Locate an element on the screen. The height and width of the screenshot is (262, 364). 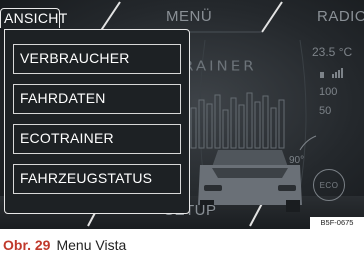
figure-code: B5F-0675 is located at coordinates (337, 223).